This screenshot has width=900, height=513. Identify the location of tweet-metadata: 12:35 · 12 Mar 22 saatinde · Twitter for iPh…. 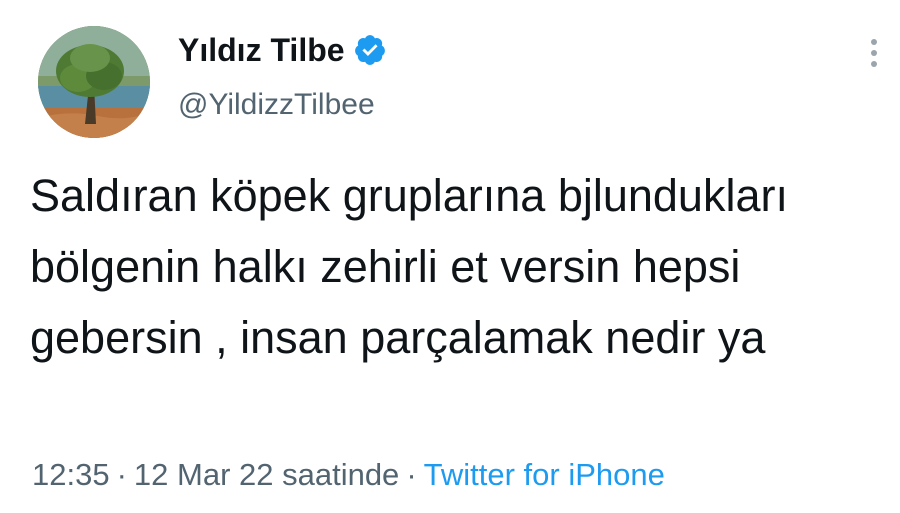
(348, 475).